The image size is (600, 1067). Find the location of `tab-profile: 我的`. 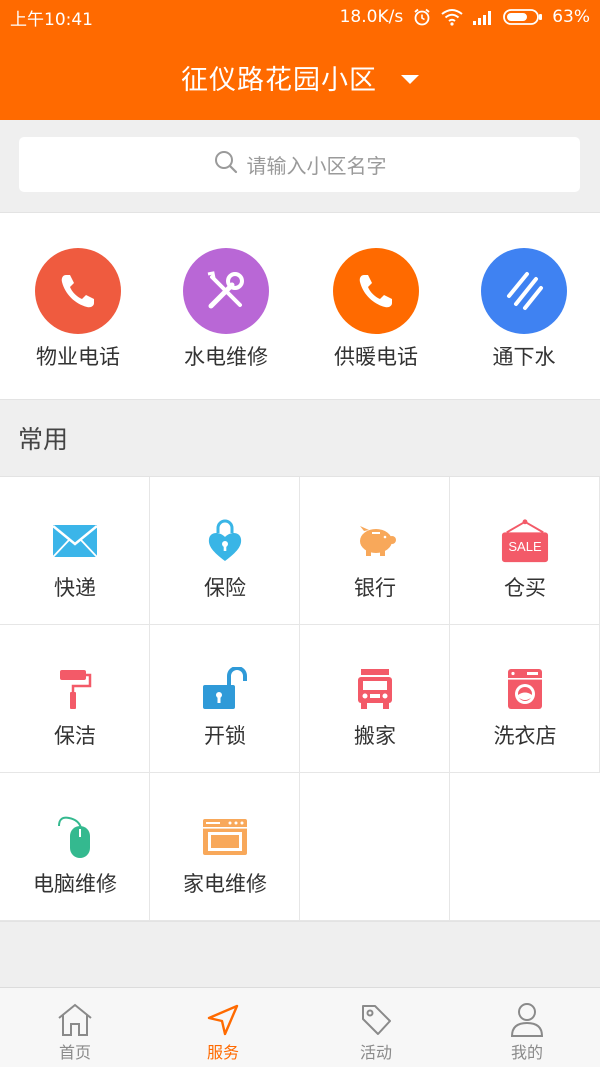

tab-profile: 我的 is located at coordinates (526, 1027).